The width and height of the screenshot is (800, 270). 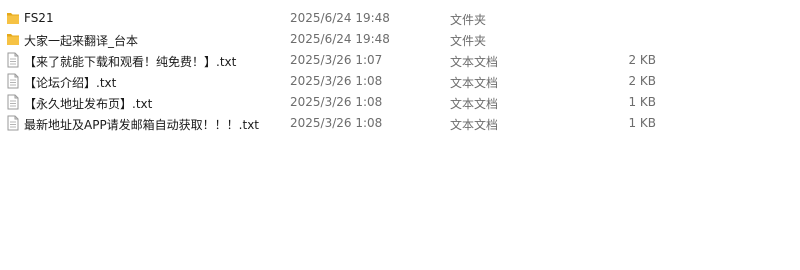 What do you see at coordinates (400, 39) in the screenshot?
I see `file-row-folder: 大家一起来翻译_台本 2025/6/24 19:48 文件夹` at bounding box center [400, 39].